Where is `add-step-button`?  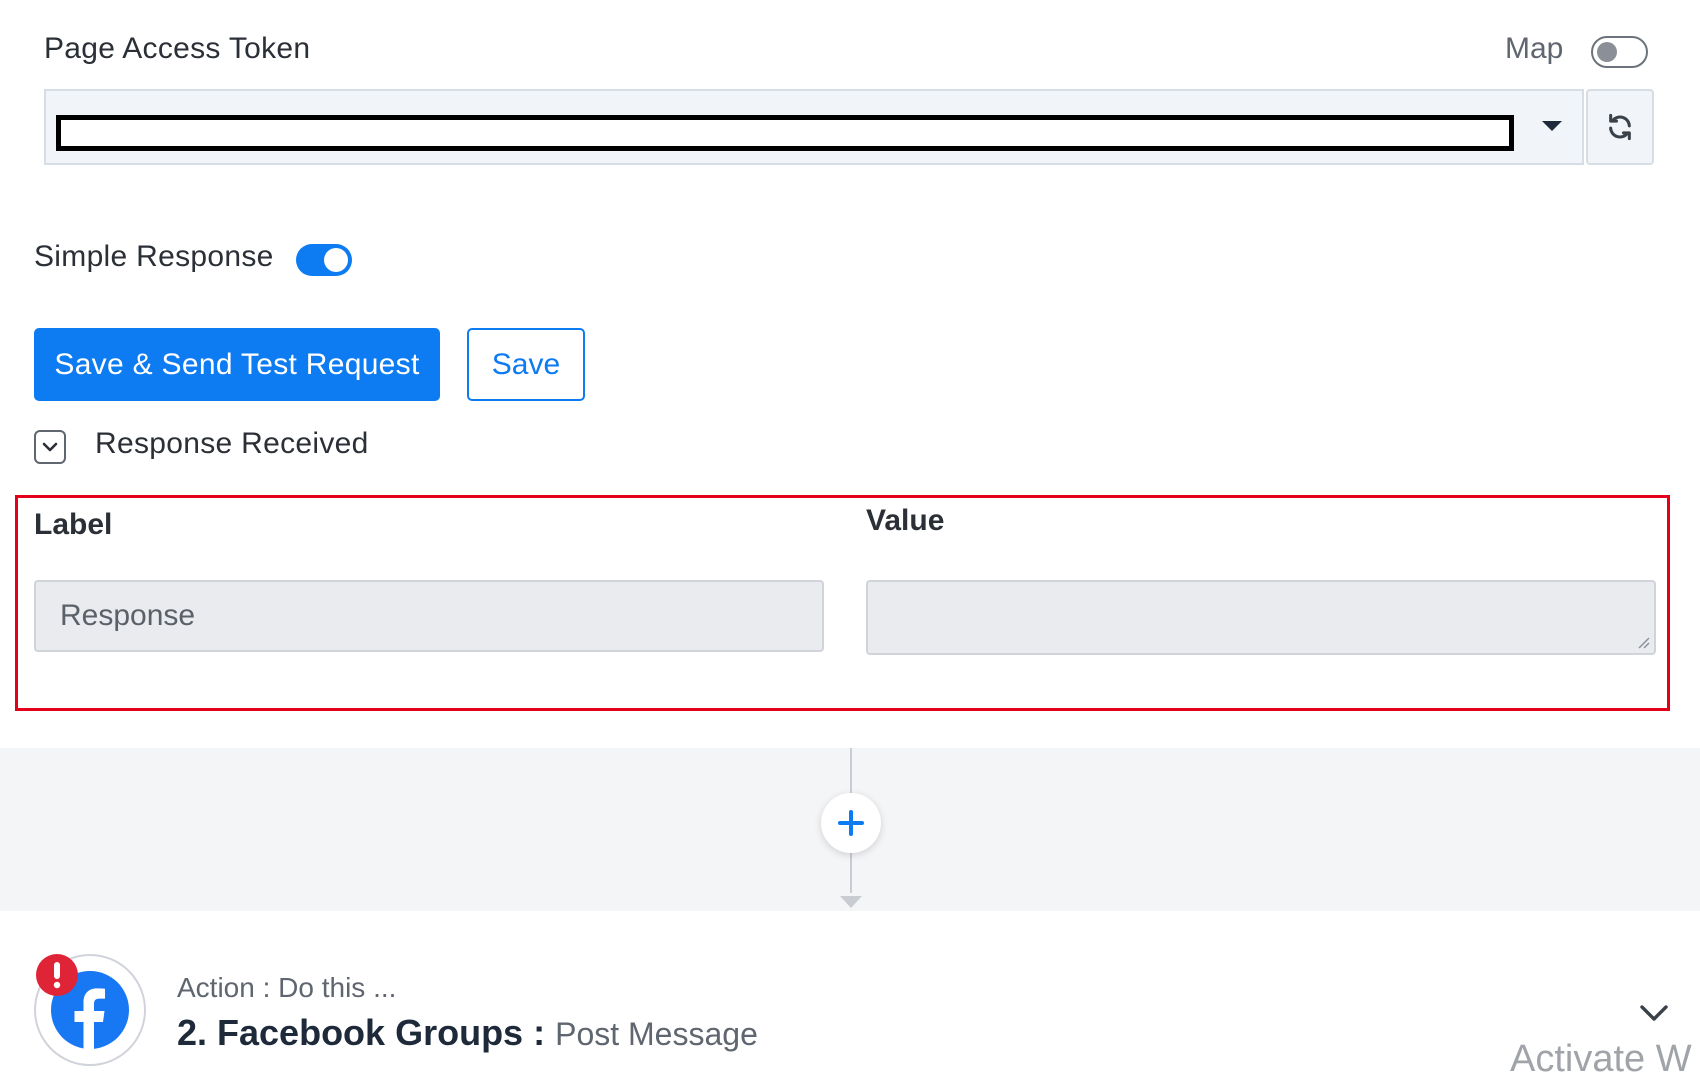 add-step-button is located at coordinates (851, 823).